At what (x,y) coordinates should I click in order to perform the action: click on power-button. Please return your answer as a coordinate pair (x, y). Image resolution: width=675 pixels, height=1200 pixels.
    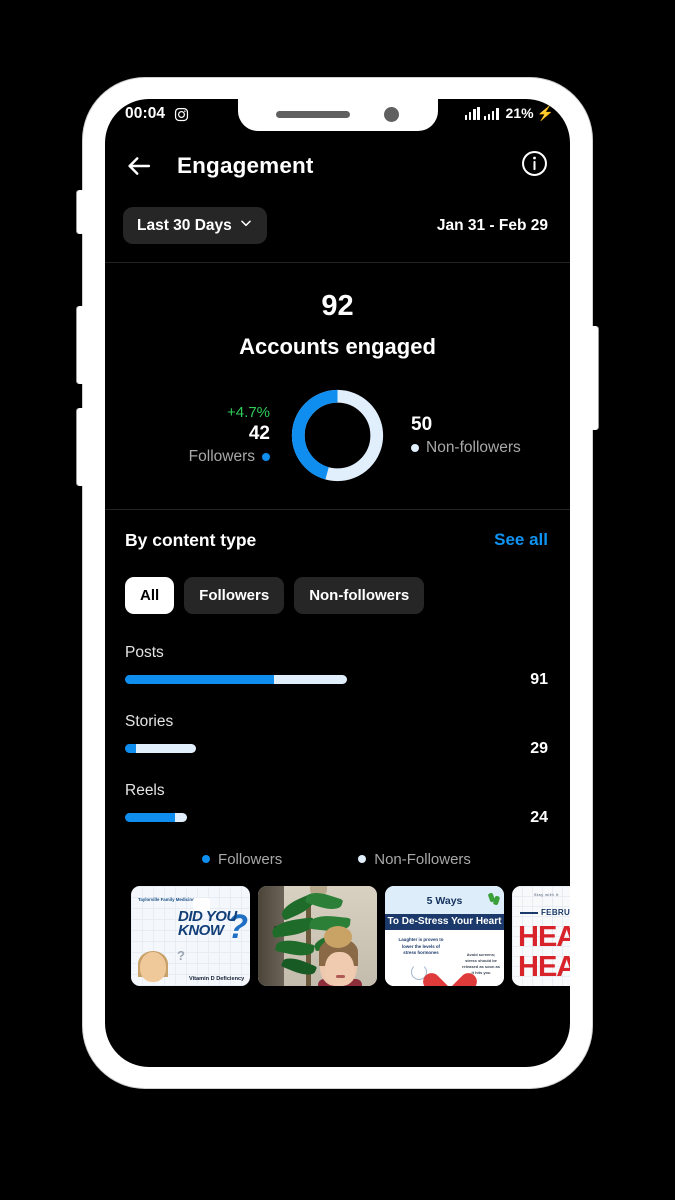
    Looking at the image, I should click on (594, 378).